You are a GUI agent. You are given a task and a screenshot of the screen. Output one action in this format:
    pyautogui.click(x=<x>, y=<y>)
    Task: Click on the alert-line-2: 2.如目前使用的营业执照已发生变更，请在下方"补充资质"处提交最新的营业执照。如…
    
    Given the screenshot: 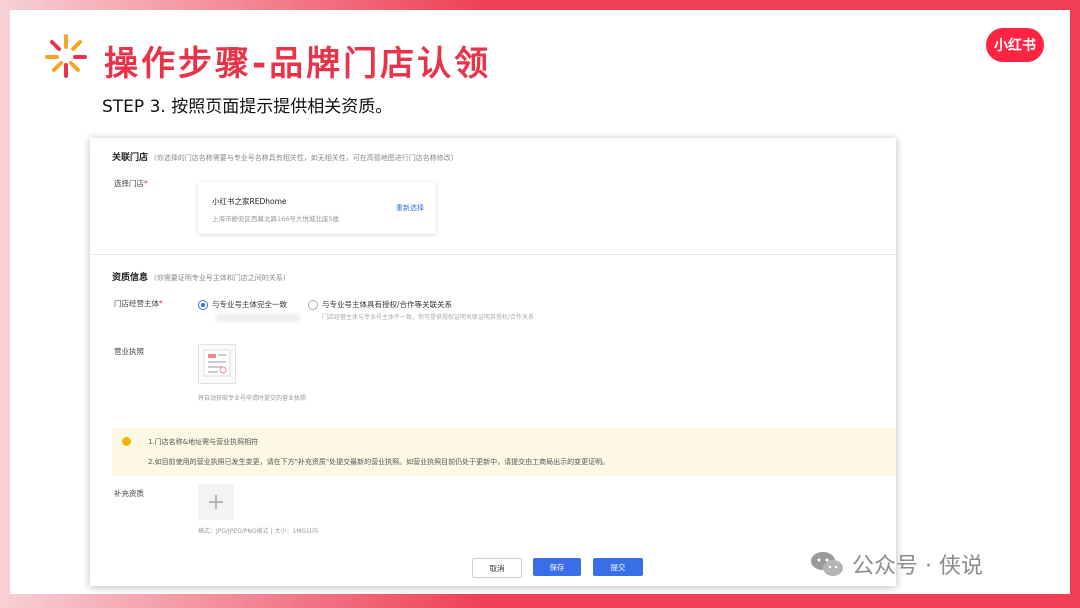 What is the action you would take?
    pyautogui.click(x=379, y=462)
    